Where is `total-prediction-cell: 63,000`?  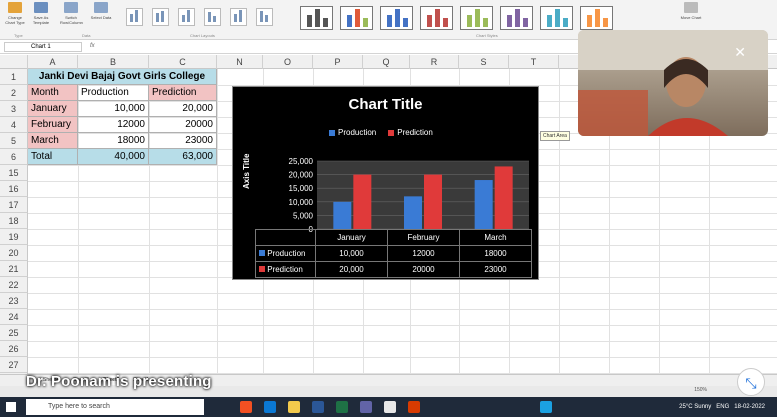
total-prediction-cell: 63,000 is located at coordinates (183, 157).